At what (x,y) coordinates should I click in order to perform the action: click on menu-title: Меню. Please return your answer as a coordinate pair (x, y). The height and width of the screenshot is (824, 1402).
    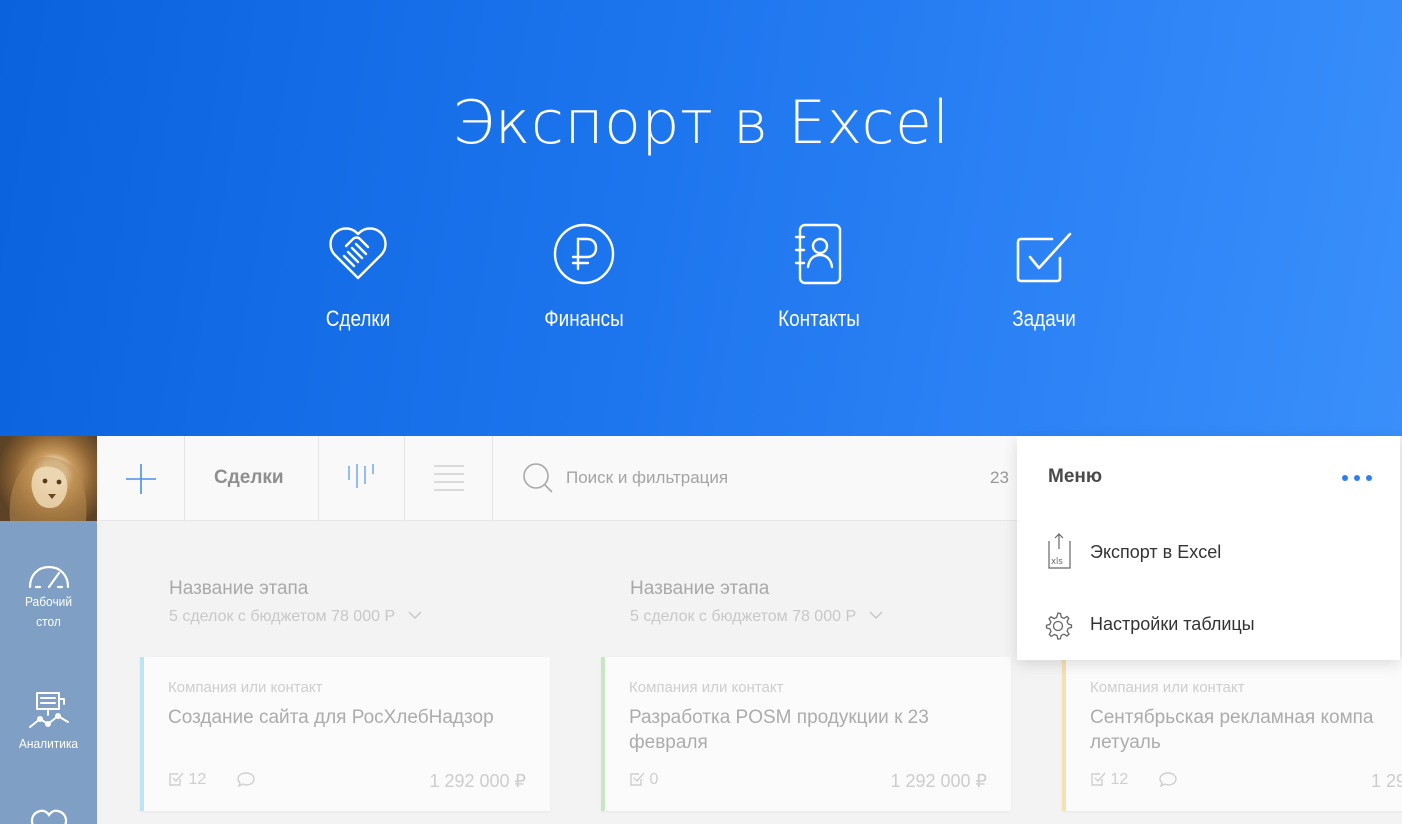
    Looking at the image, I should click on (1075, 476).